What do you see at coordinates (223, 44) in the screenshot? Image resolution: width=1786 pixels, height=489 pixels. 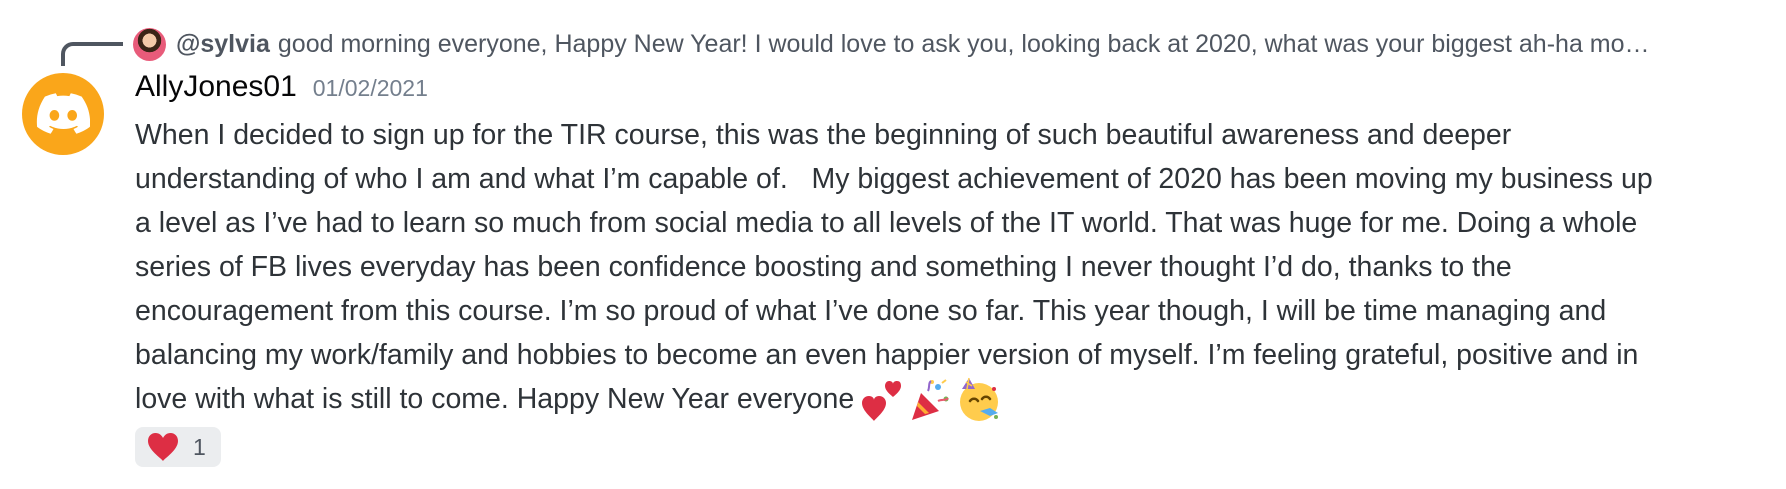 I see `reply-author: @sylvia` at bounding box center [223, 44].